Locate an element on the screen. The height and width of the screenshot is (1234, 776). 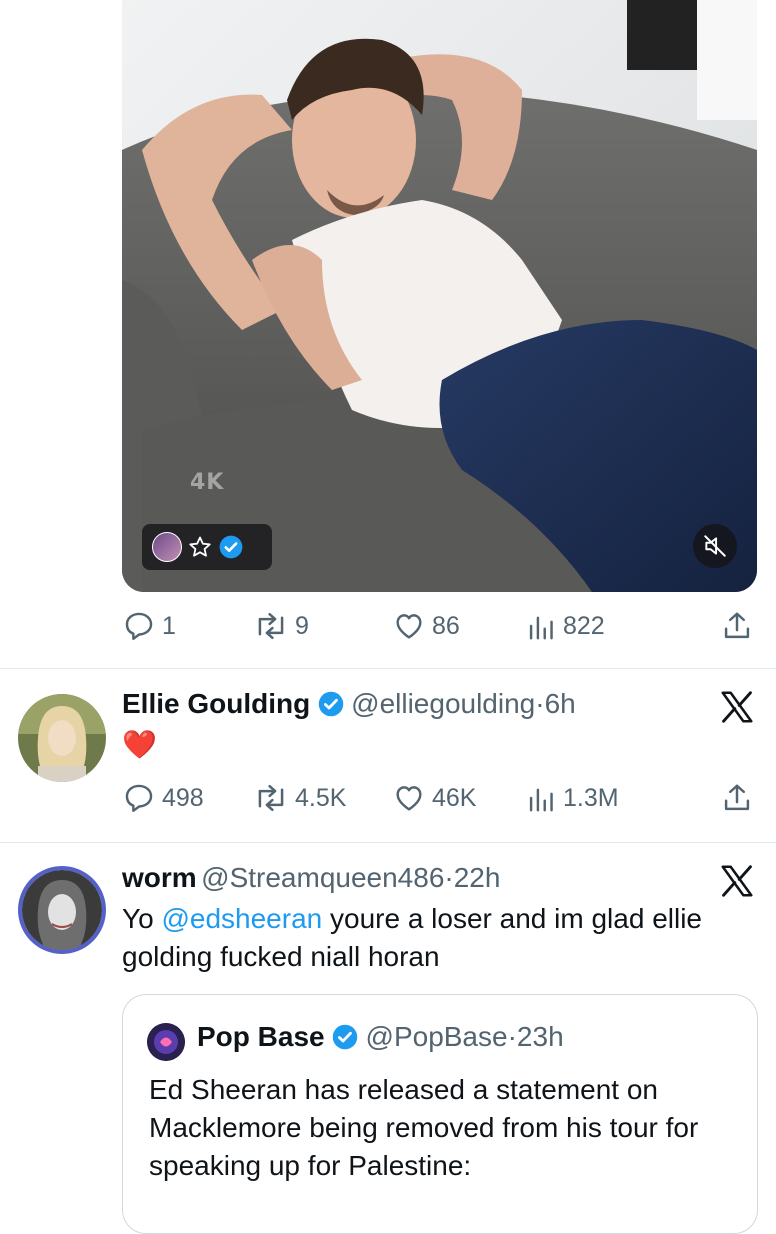
like-button: 46K is located at coordinates (434, 798).